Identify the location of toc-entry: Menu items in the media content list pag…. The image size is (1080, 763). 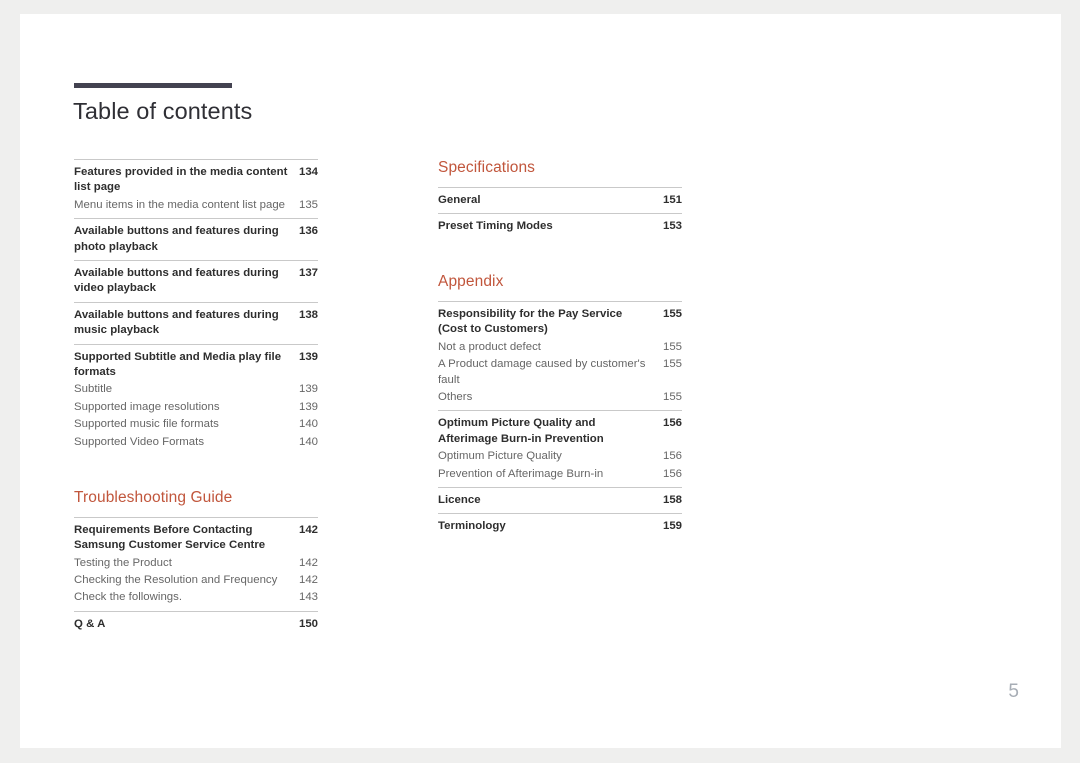
(196, 205).